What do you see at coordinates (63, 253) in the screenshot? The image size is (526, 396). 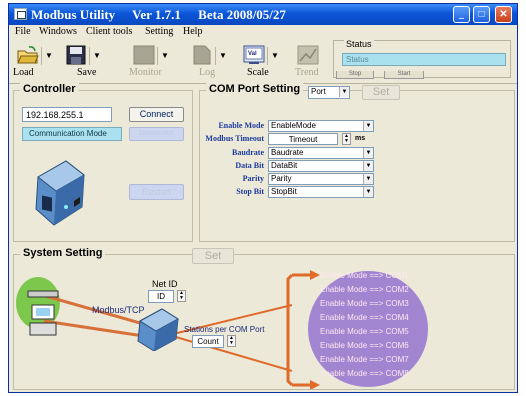 I see `system-setting-title: System Setting` at bounding box center [63, 253].